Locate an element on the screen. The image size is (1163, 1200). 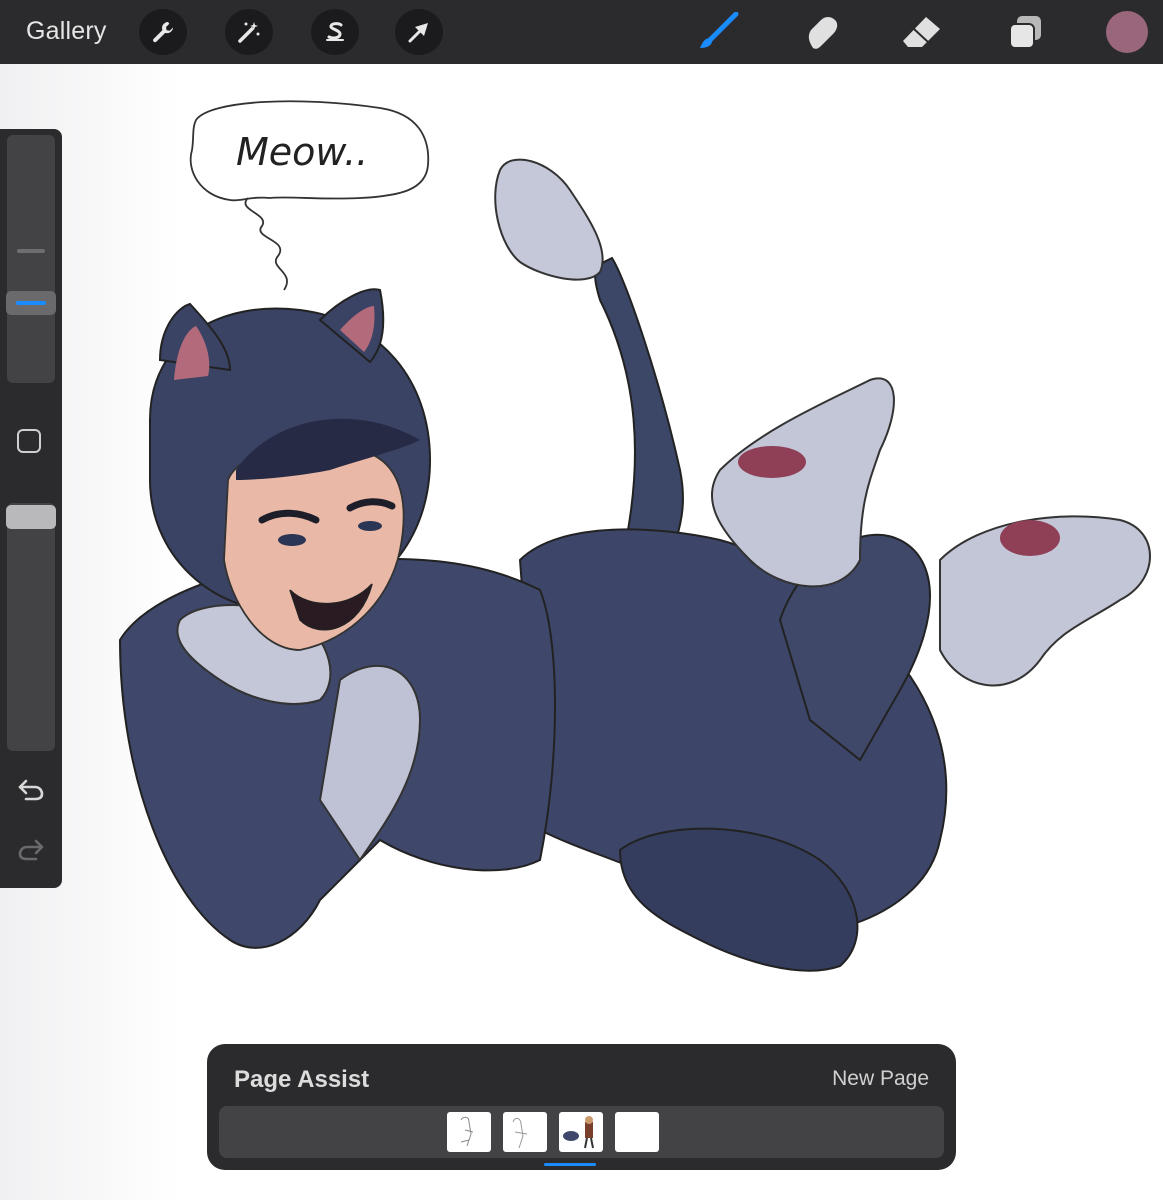
size-preset-tick is located at coordinates (31, 251).